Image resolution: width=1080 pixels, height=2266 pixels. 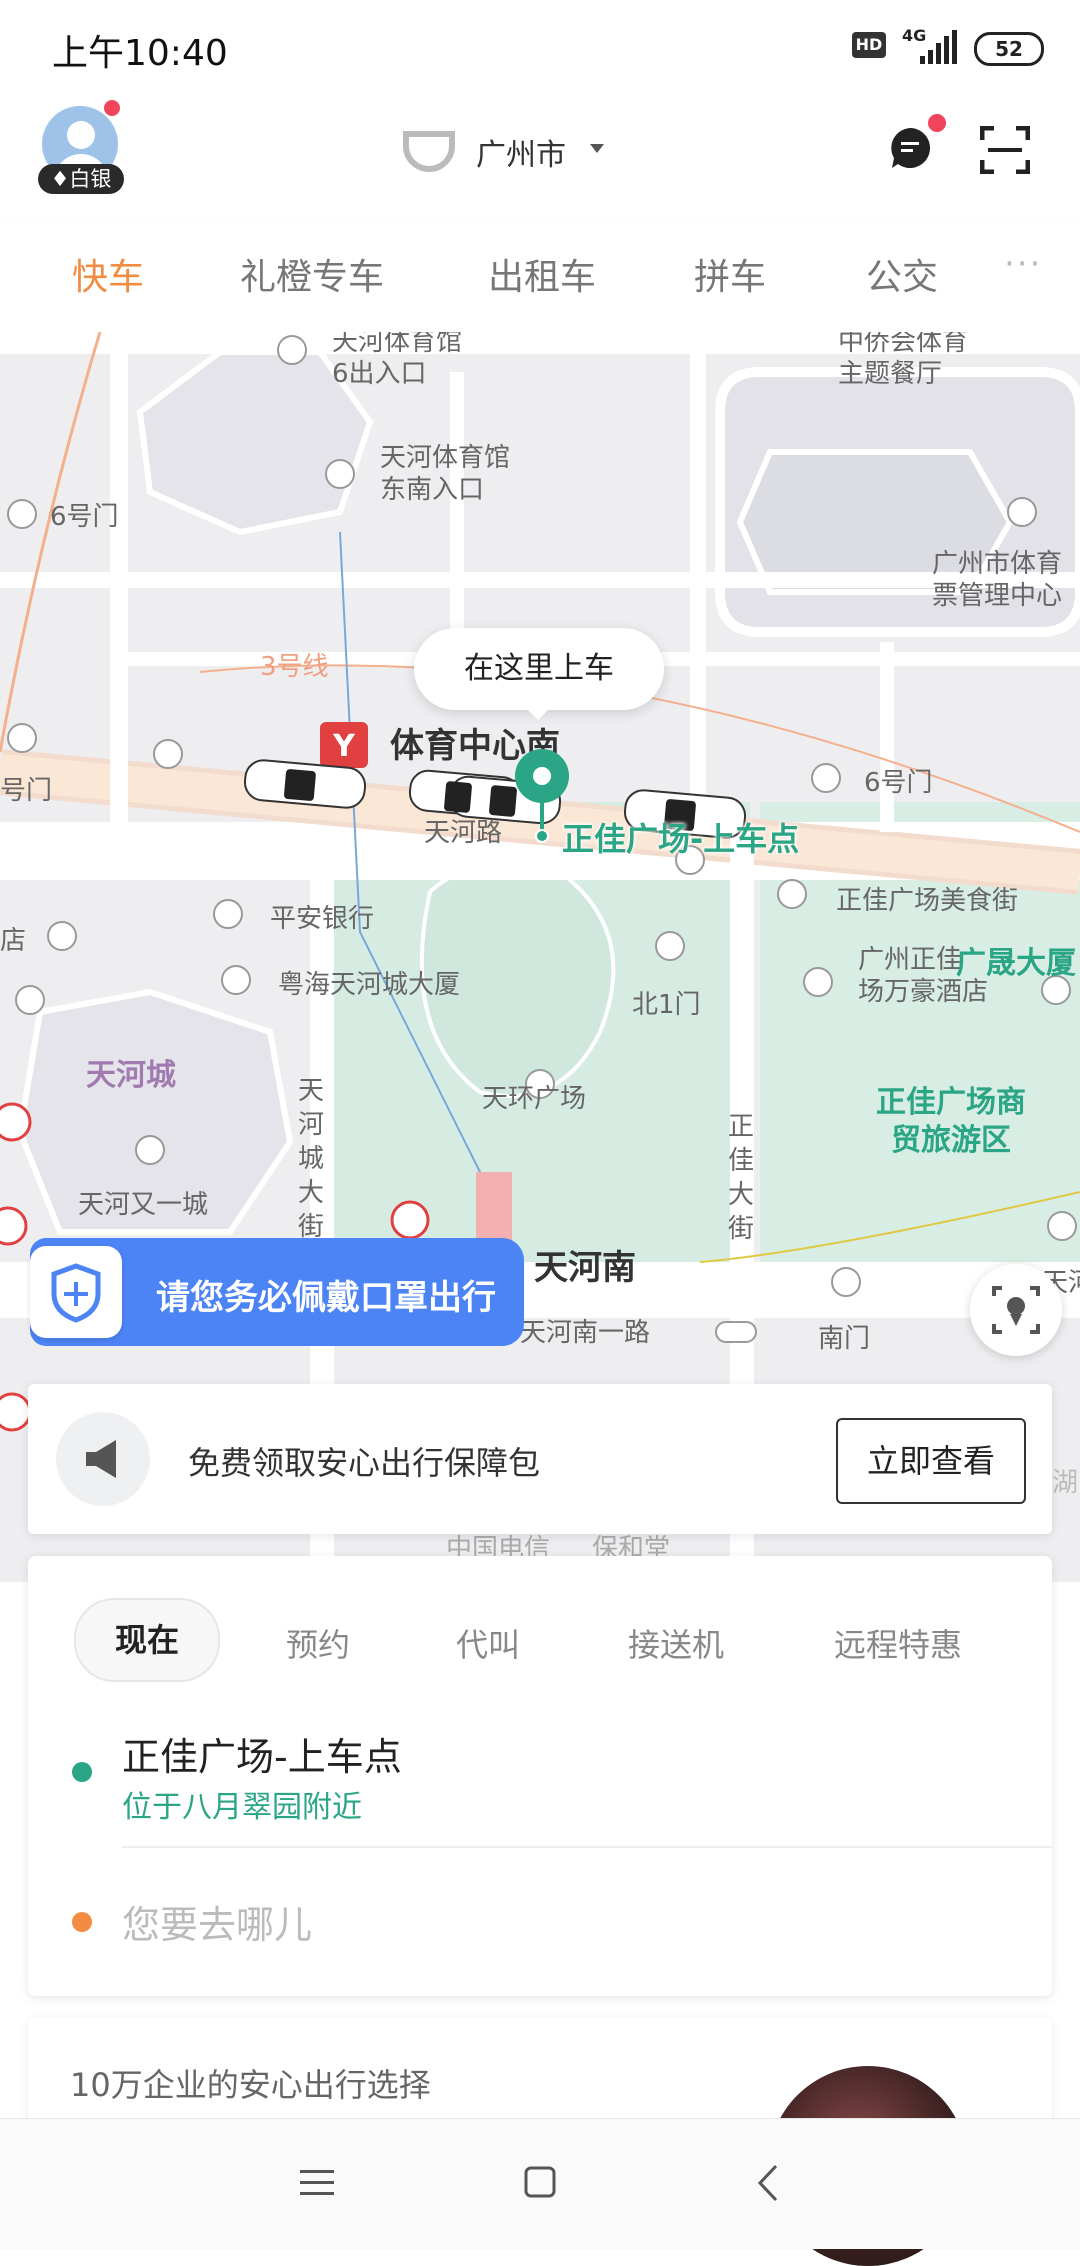 I want to click on didi-logo-icon, so click(x=429, y=151).